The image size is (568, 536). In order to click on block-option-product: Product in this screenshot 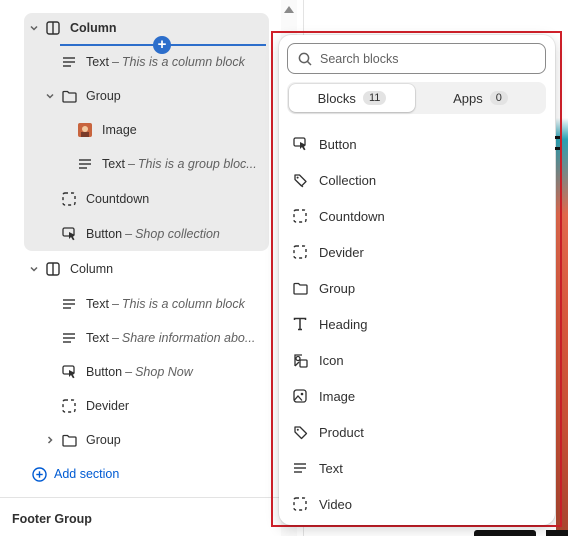, I will do `click(416, 432)`.